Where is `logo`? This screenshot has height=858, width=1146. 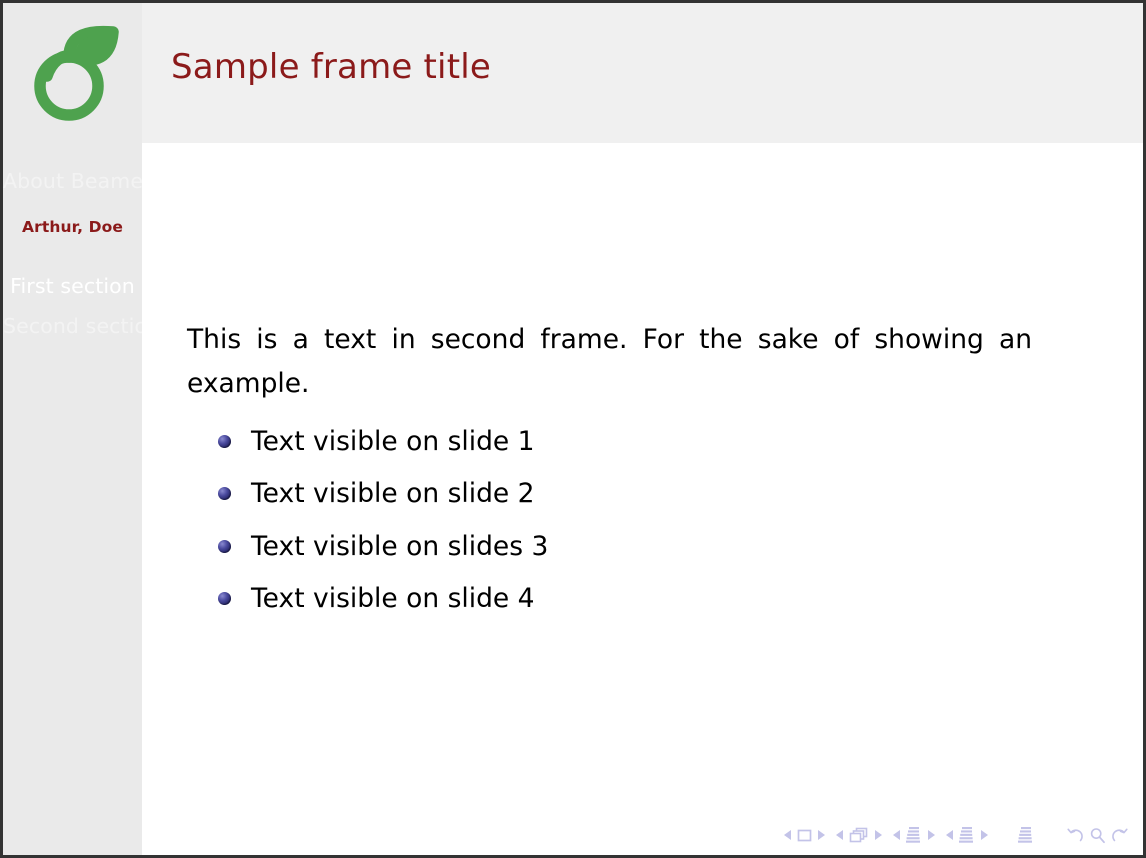 logo is located at coordinates (72, 73).